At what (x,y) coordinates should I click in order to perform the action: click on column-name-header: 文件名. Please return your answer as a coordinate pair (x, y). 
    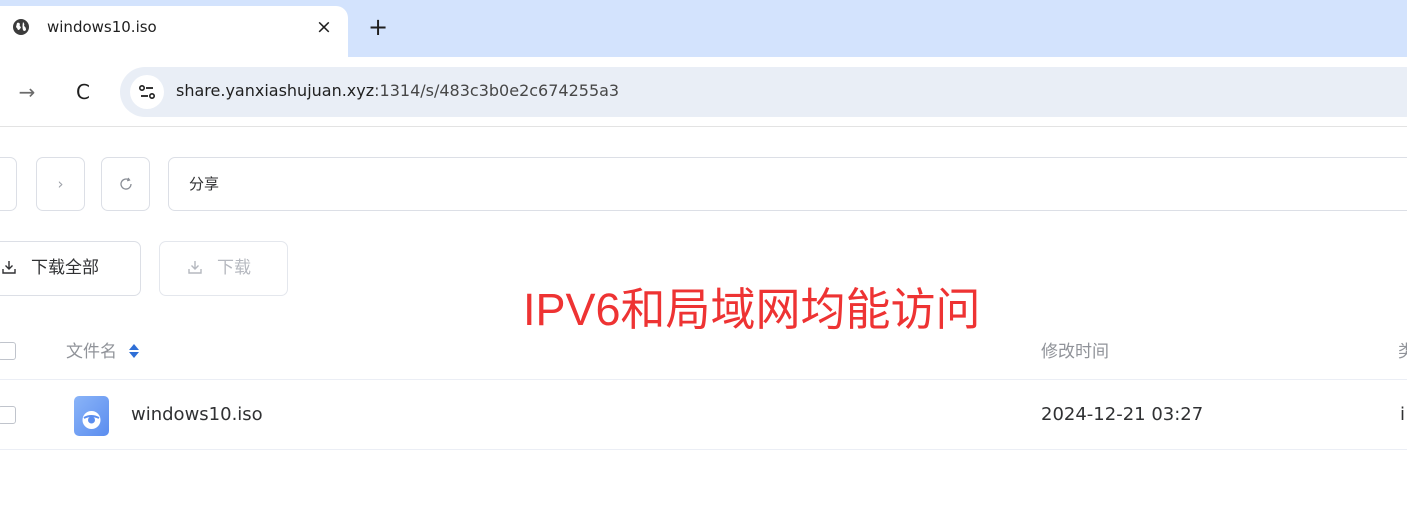
    Looking at the image, I should click on (103, 352).